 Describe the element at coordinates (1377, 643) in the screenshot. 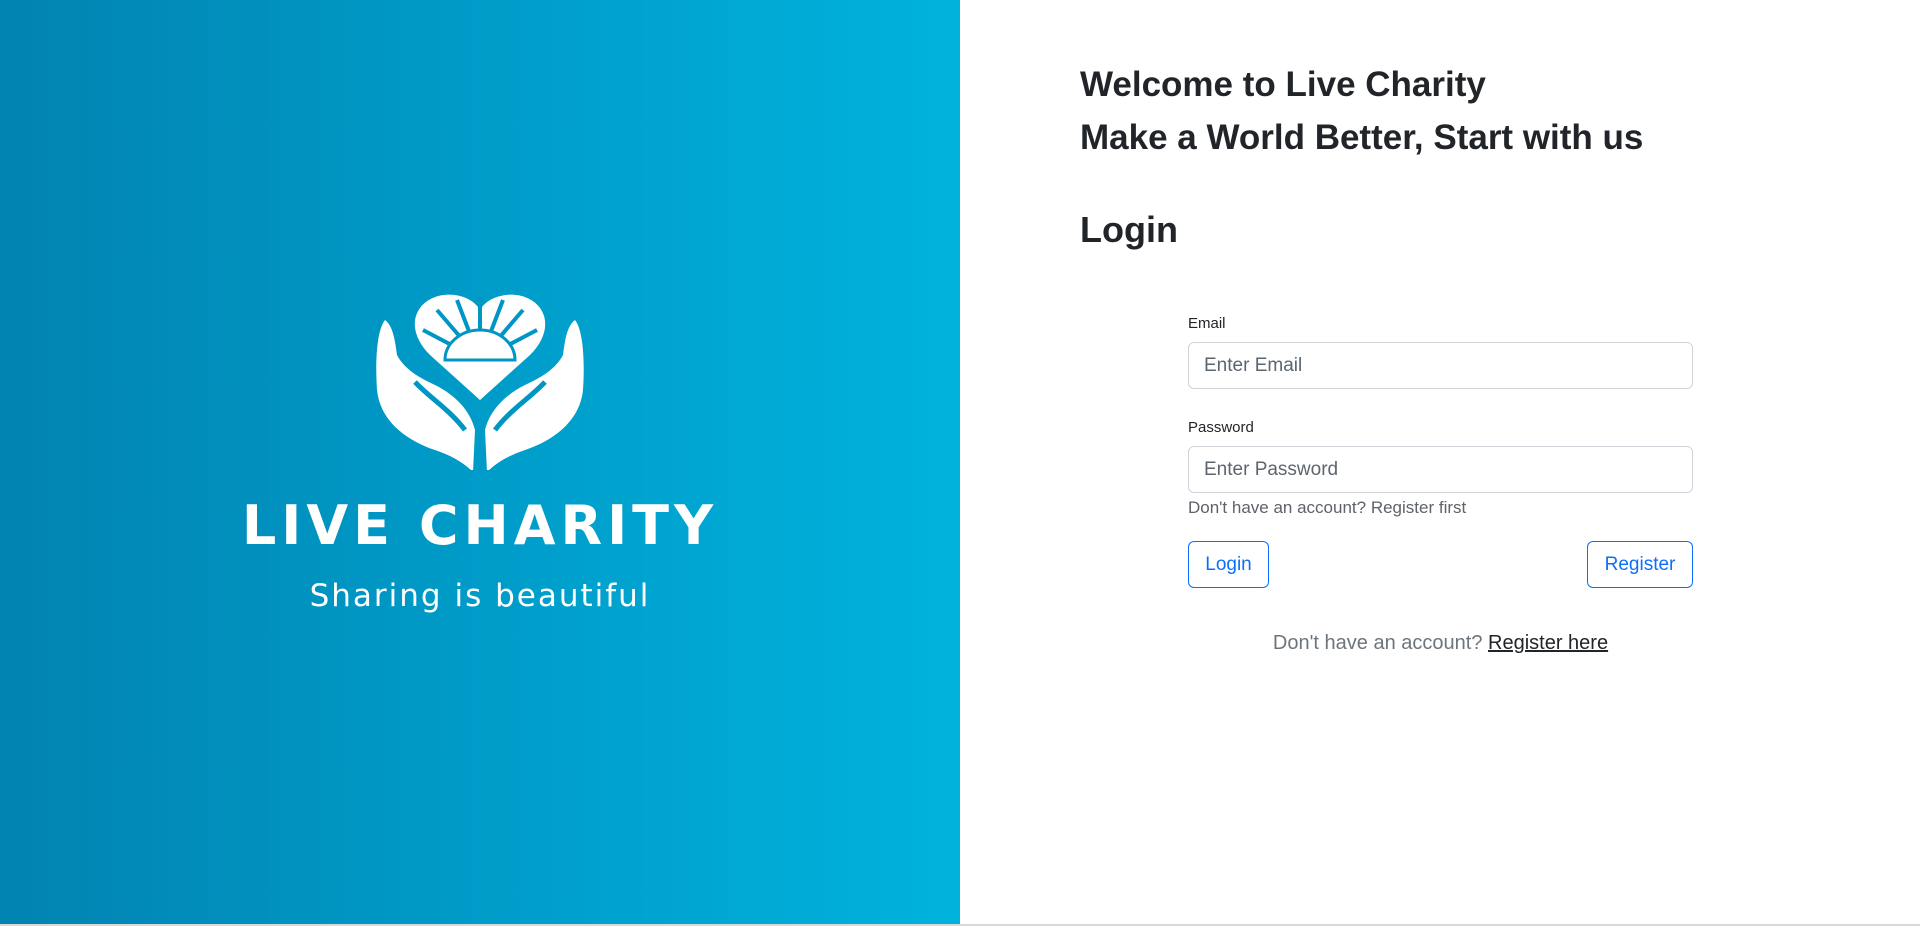

I see `register-prompt-text: Don't have an account?` at that location.